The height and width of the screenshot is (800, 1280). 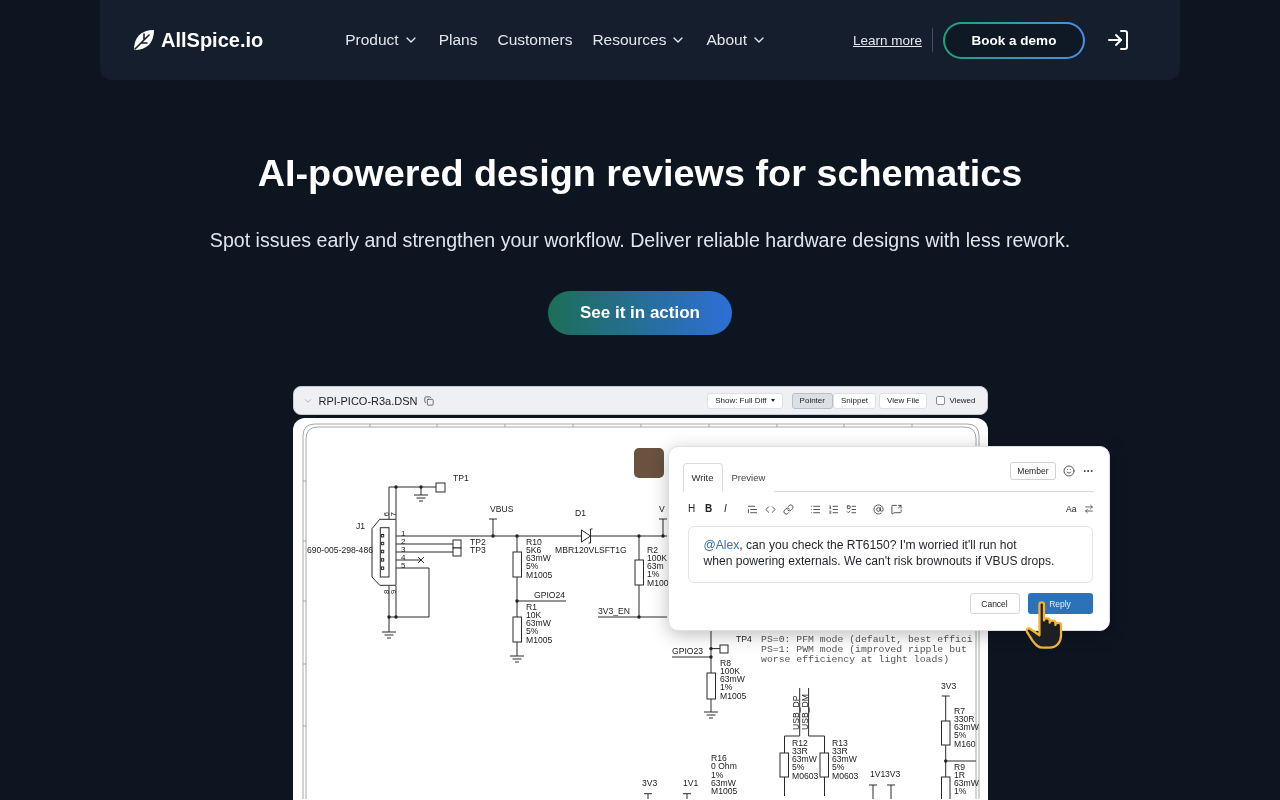 What do you see at coordinates (501, 509) in the screenshot?
I see `net-label: VBUS` at bounding box center [501, 509].